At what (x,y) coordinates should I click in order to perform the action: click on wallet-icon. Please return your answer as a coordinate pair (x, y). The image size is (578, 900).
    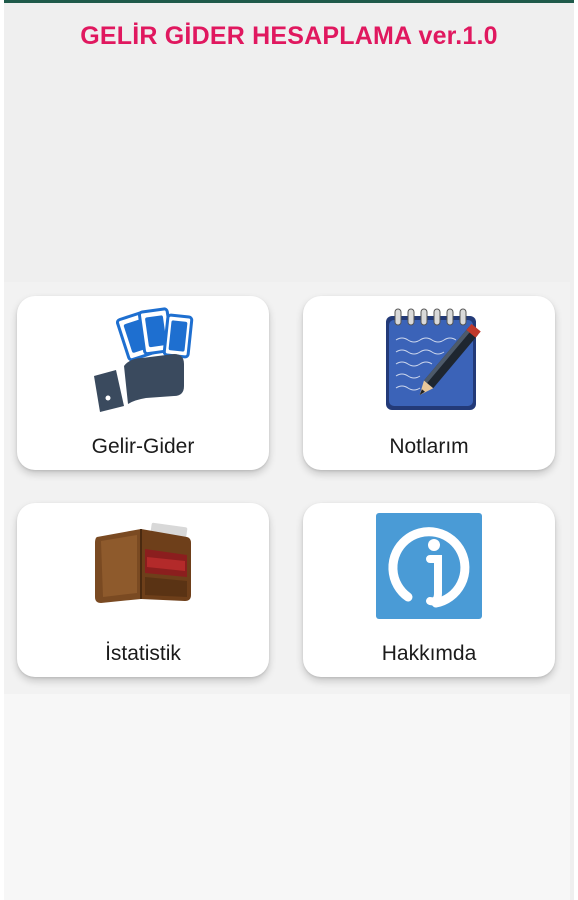
    Looking at the image, I should click on (143, 562).